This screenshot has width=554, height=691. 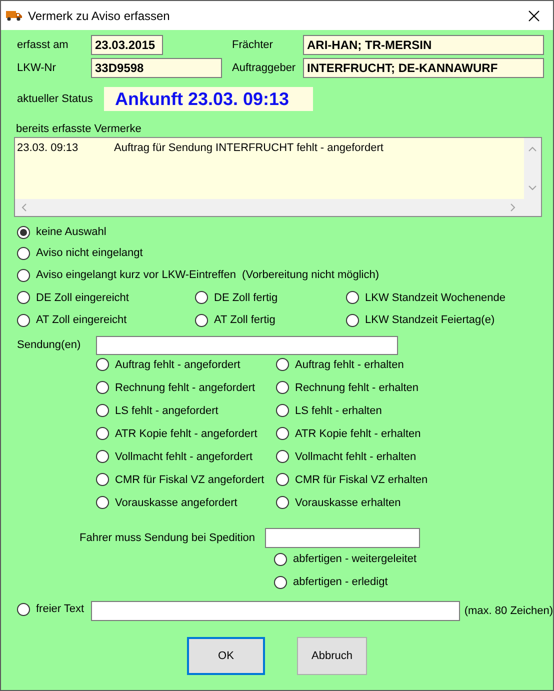 I want to click on radio-option: abfertigen - weitergeleitet, so click(x=344, y=559).